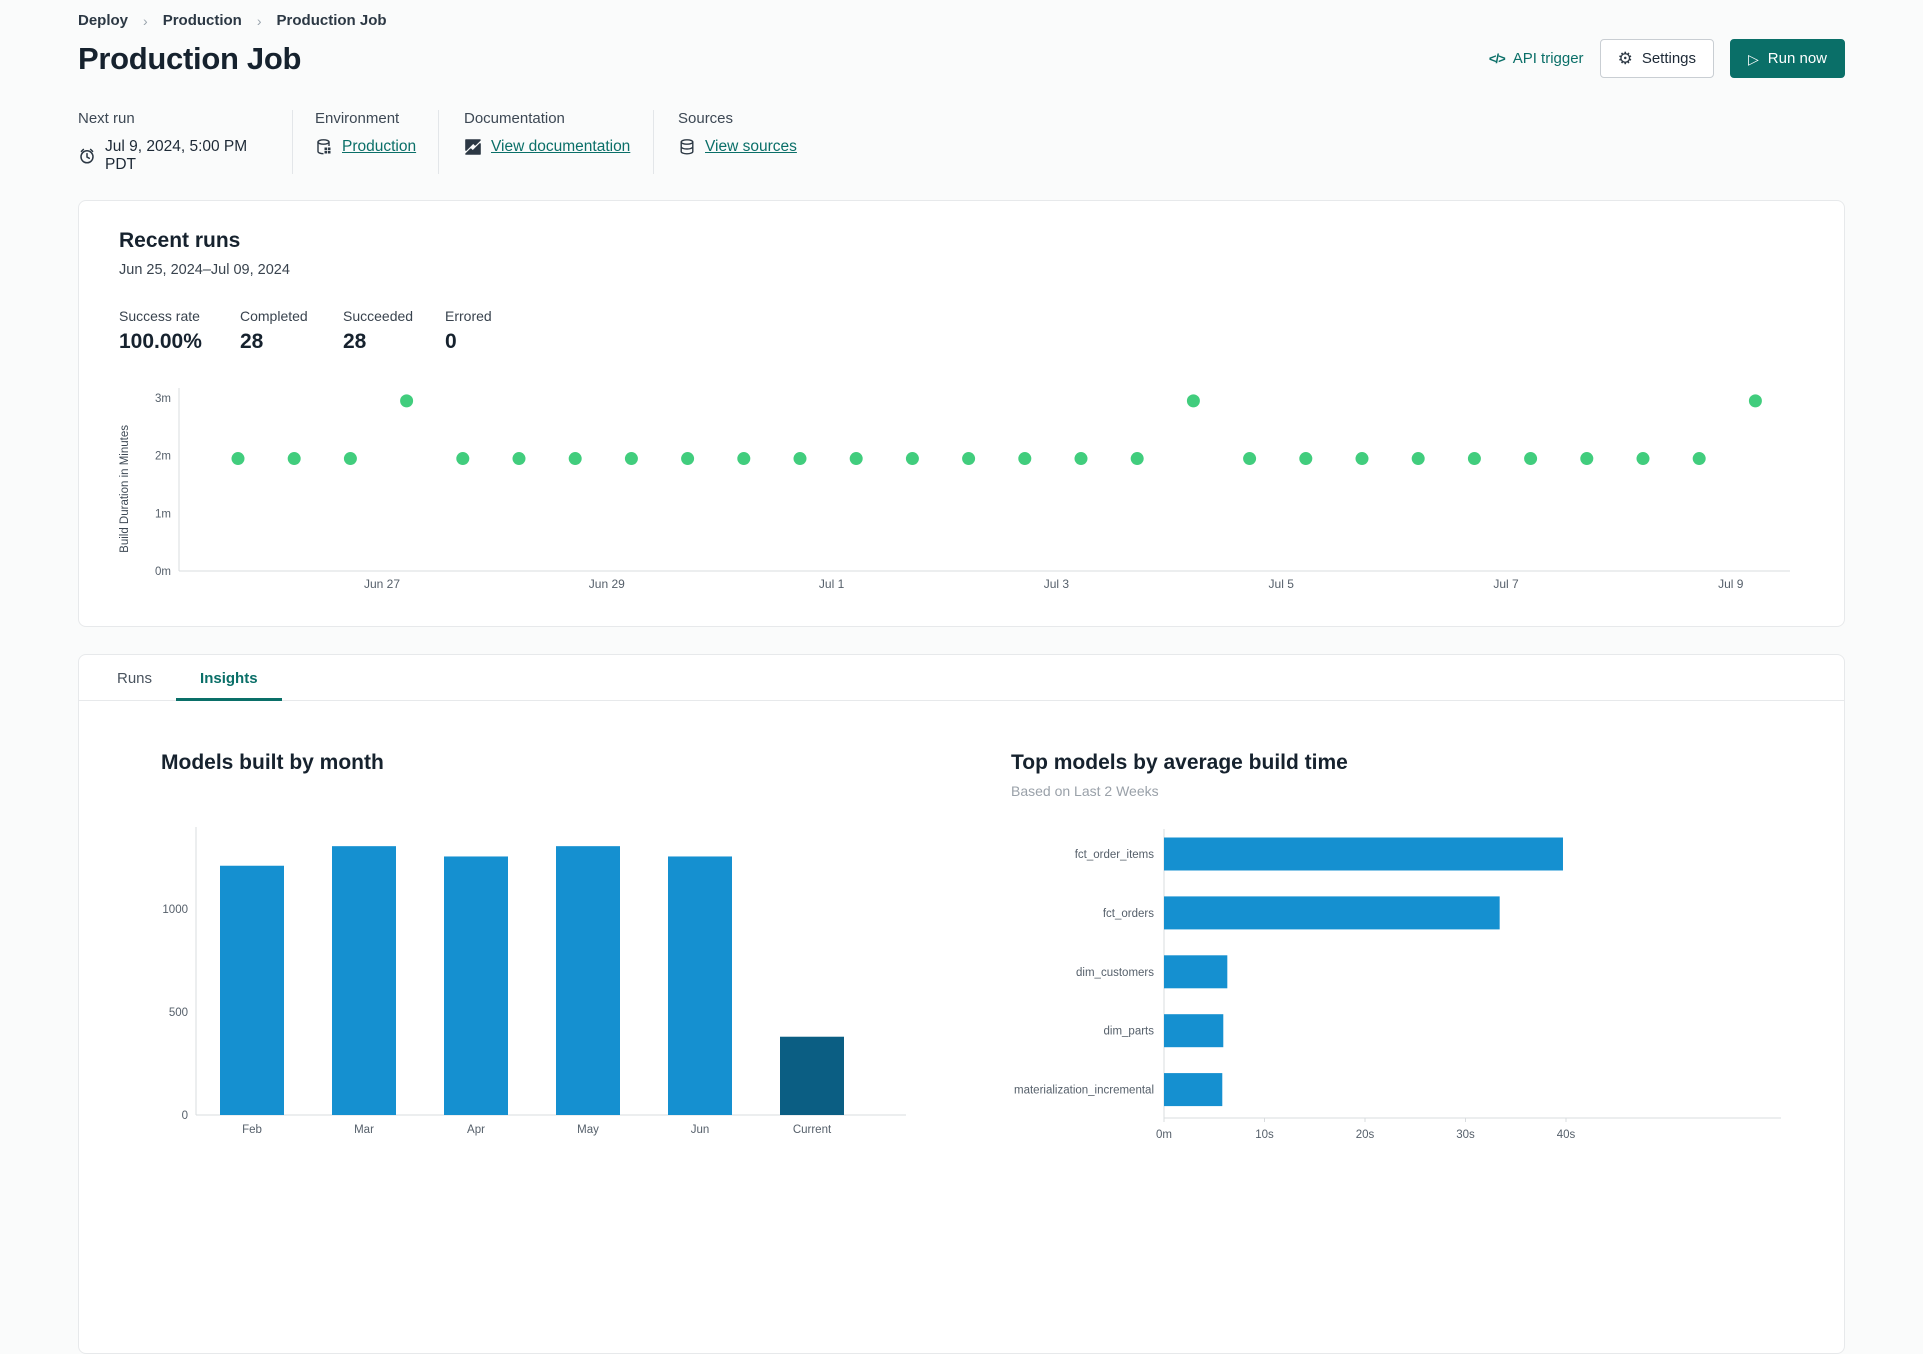 Image resolution: width=1923 pixels, height=1354 pixels. Describe the element at coordinates (1536, 58) in the screenshot. I see `api-trigger-link: </> API trigger` at that location.